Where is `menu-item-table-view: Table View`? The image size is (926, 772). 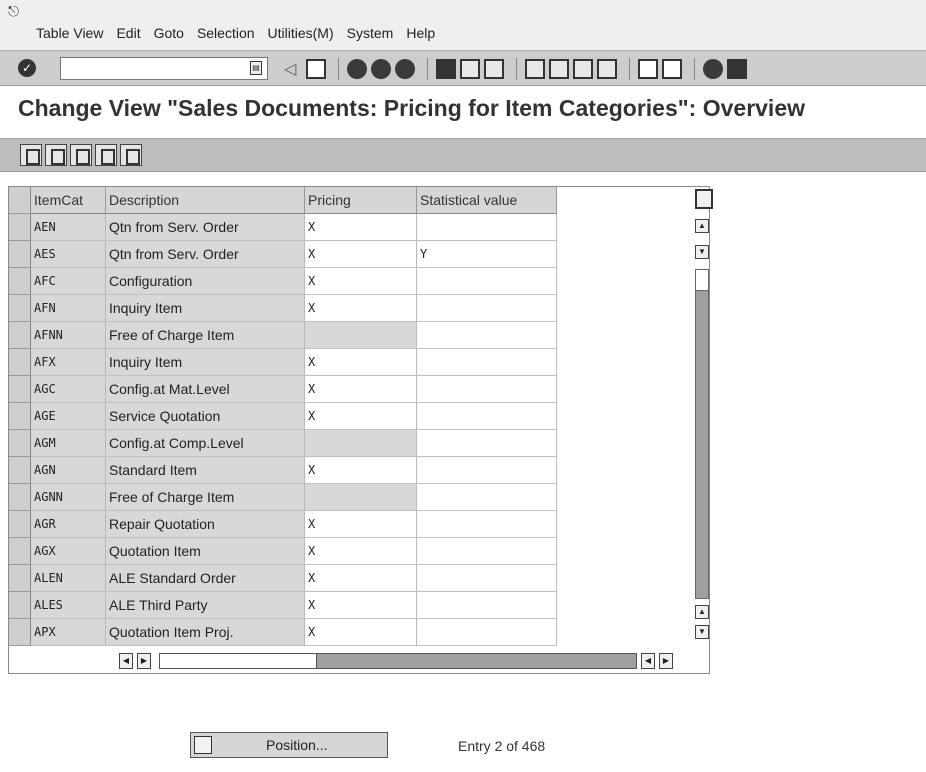 menu-item-table-view: Table View is located at coordinates (69, 33).